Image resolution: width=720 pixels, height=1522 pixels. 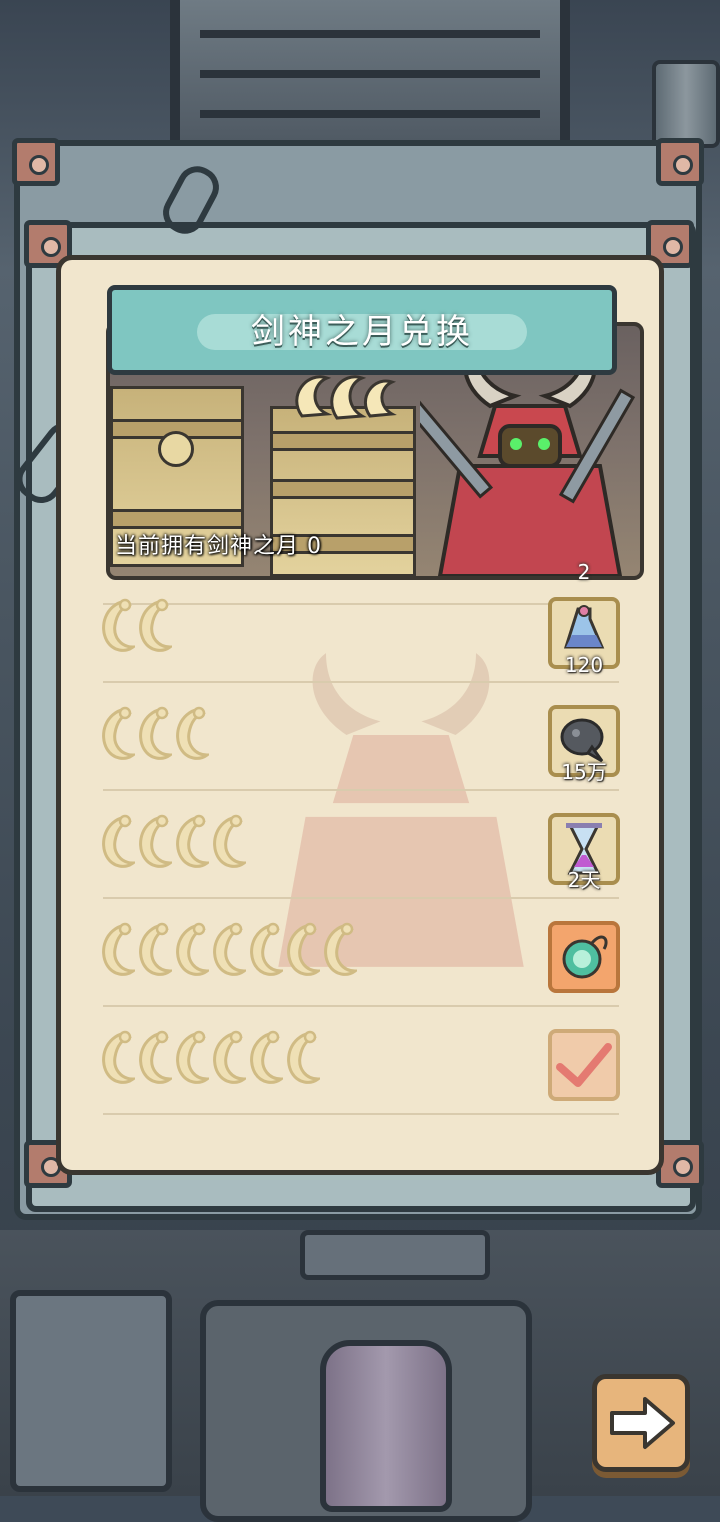 I want to click on dialog-title: 剑神之月兑换, so click(x=362, y=332).